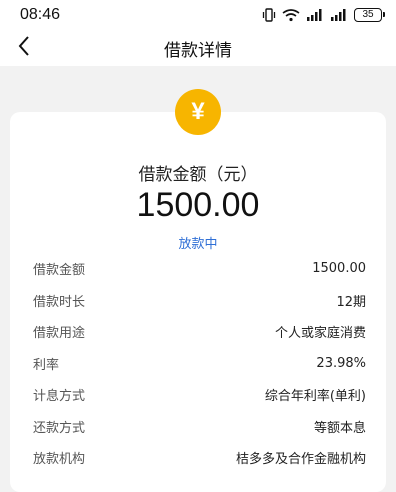  Describe the element at coordinates (198, 205) in the screenshot. I see `amount-value: 1500.00` at that location.